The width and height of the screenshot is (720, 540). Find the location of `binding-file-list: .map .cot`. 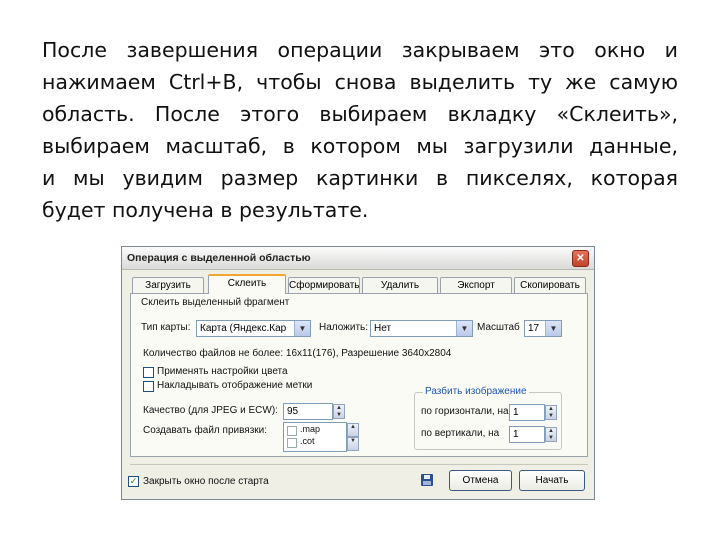

binding-file-list: .map .cot is located at coordinates (315, 437).